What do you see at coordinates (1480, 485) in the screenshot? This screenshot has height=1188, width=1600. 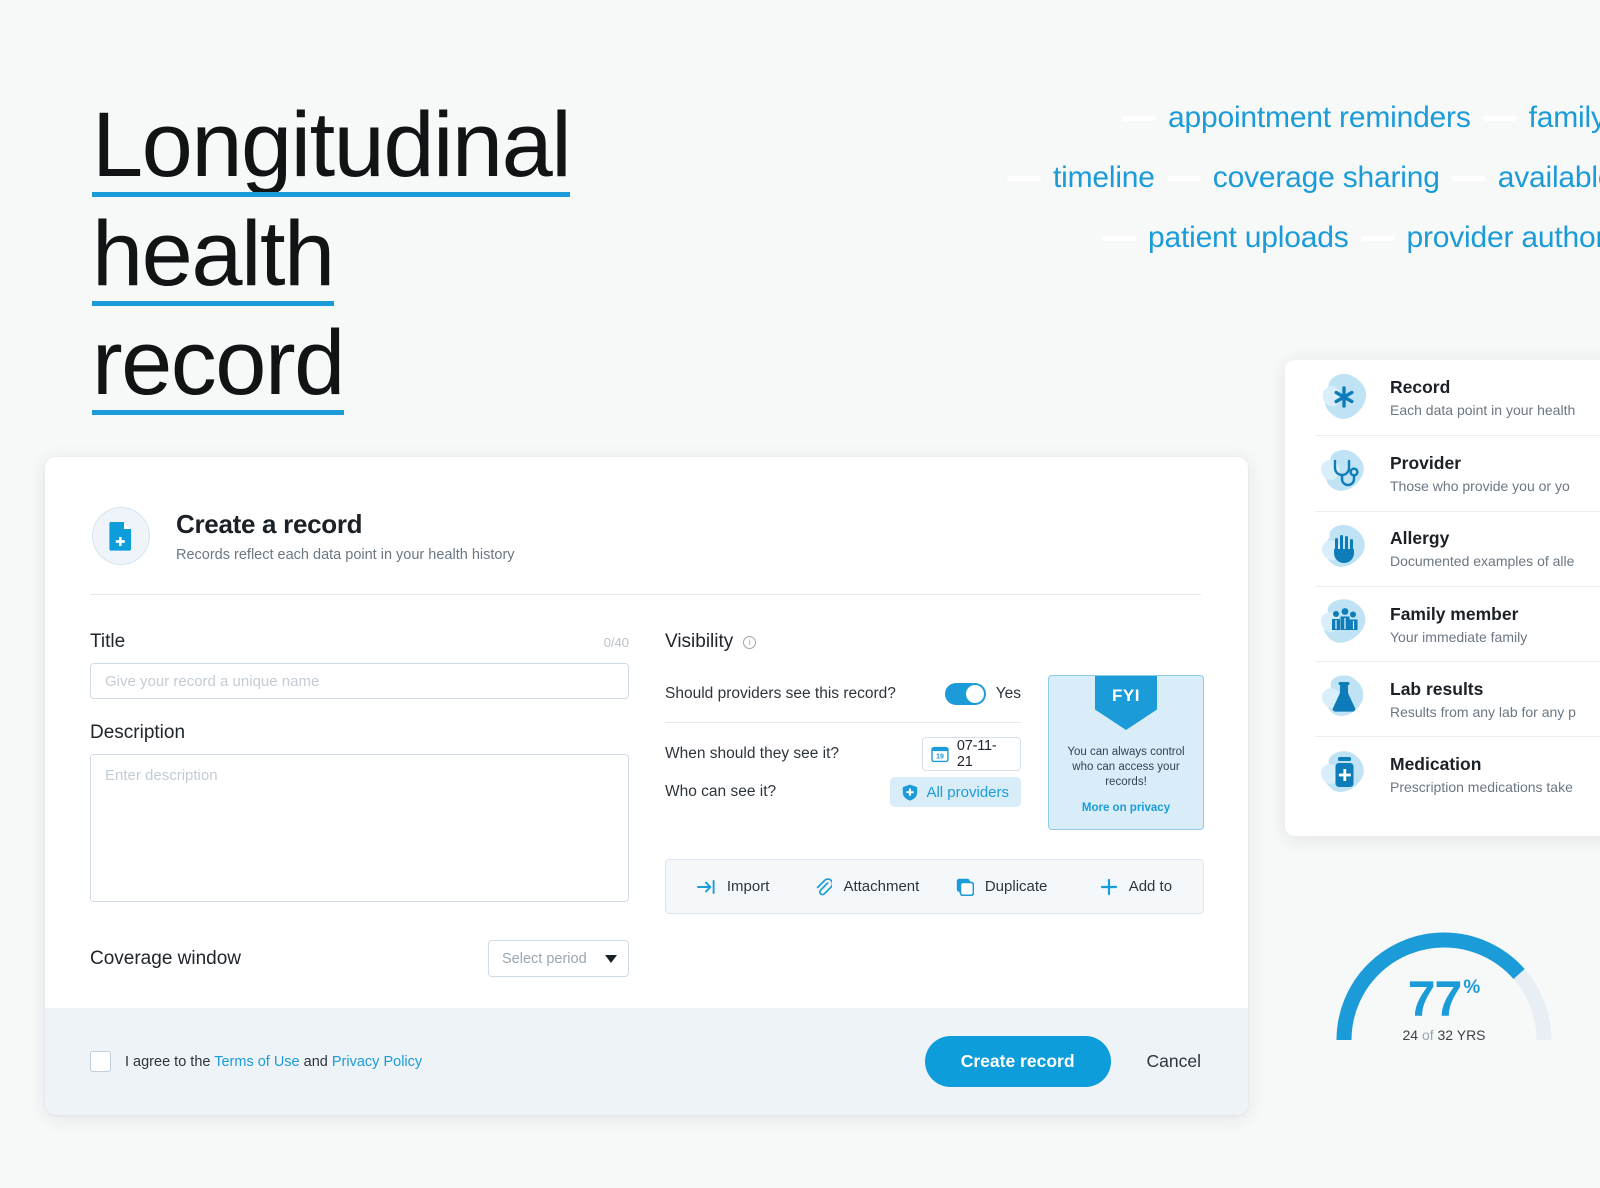 I see `legend-desc: Those who provide you or yo` at bounding box center [1480, 485].